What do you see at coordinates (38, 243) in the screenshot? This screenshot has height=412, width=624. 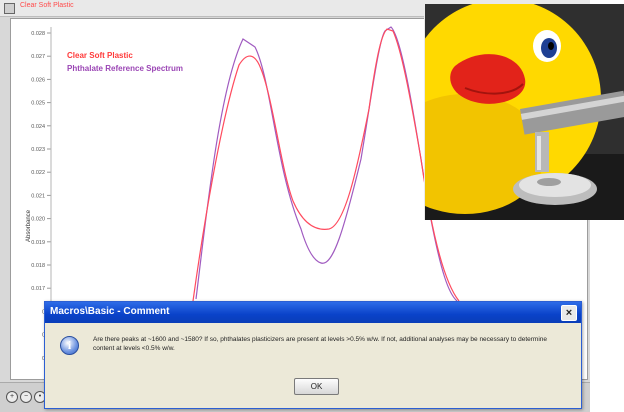 I see `y-tick-label: 0.019` at bounding box center [38, 243].